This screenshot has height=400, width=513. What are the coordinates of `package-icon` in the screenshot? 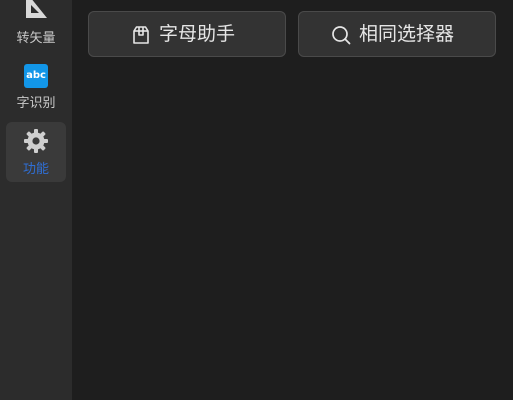 It's located at (141, 35).